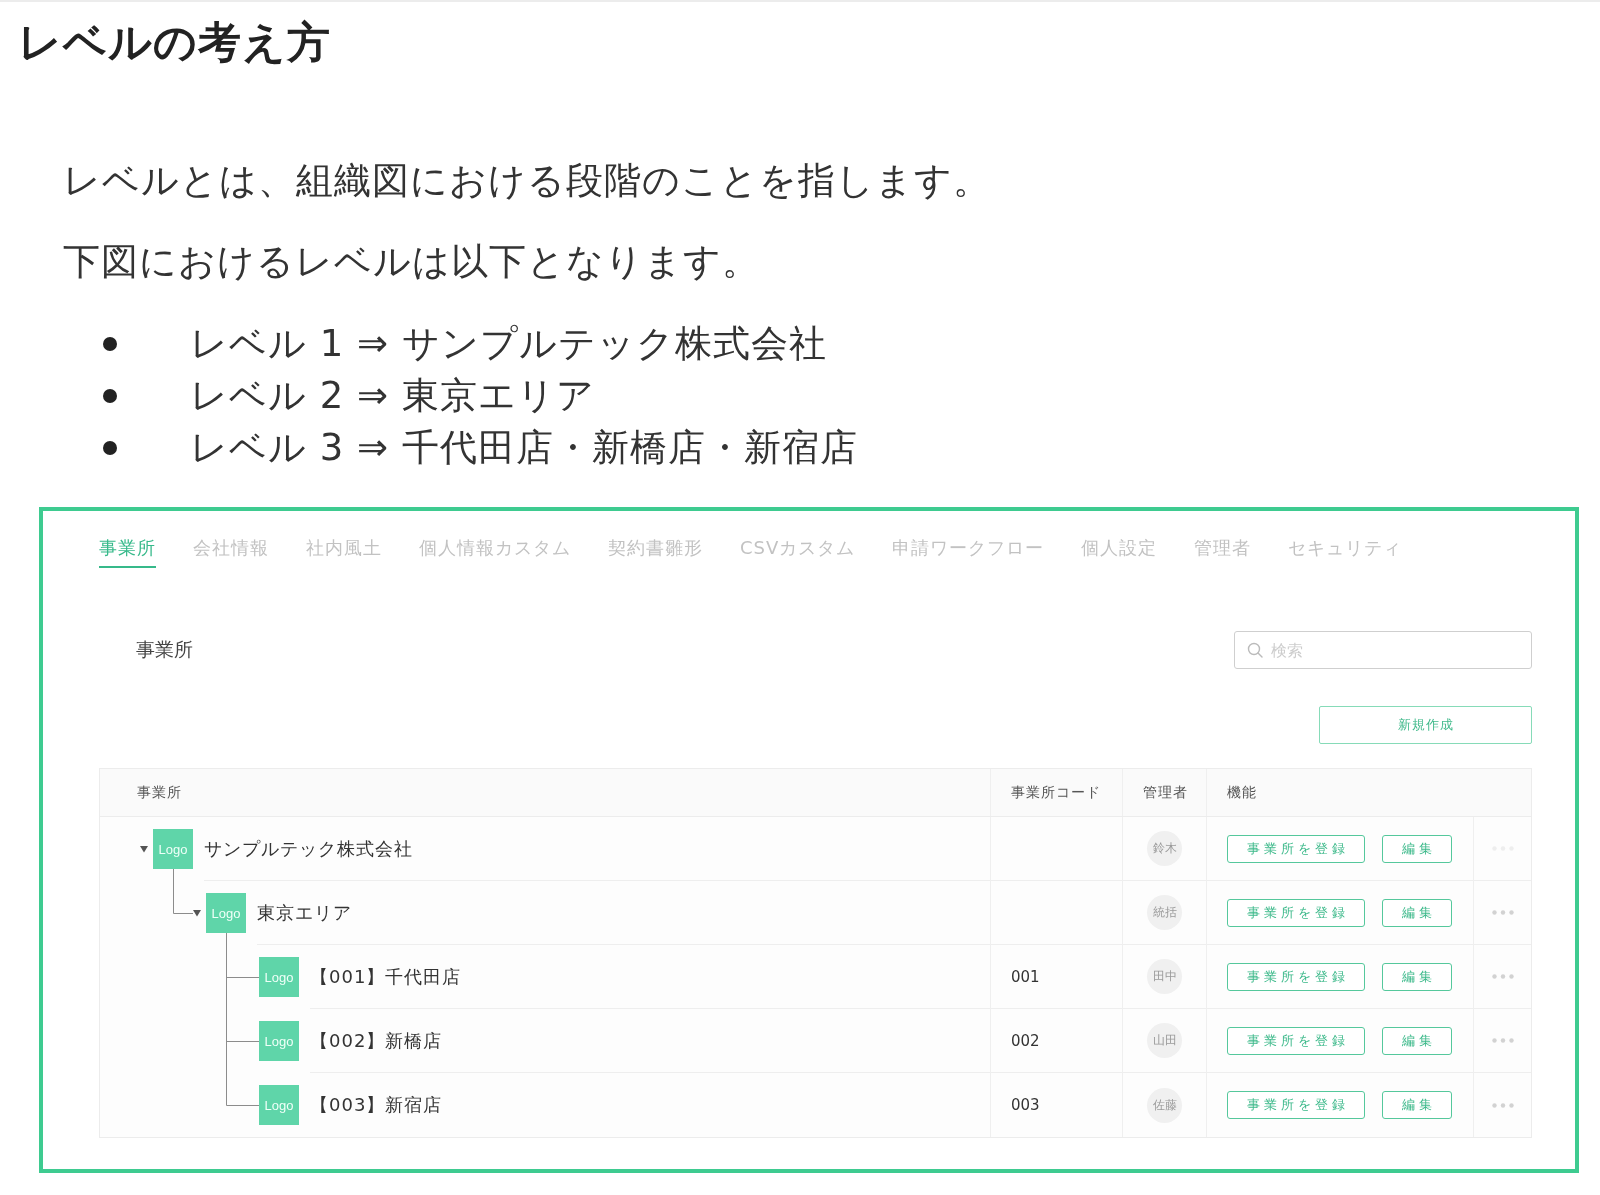 The height and width of the screenshot is (1195, 1600). I want to click on list-item: レベル 2 ⇒ 東京エリア, so click(392, 396).